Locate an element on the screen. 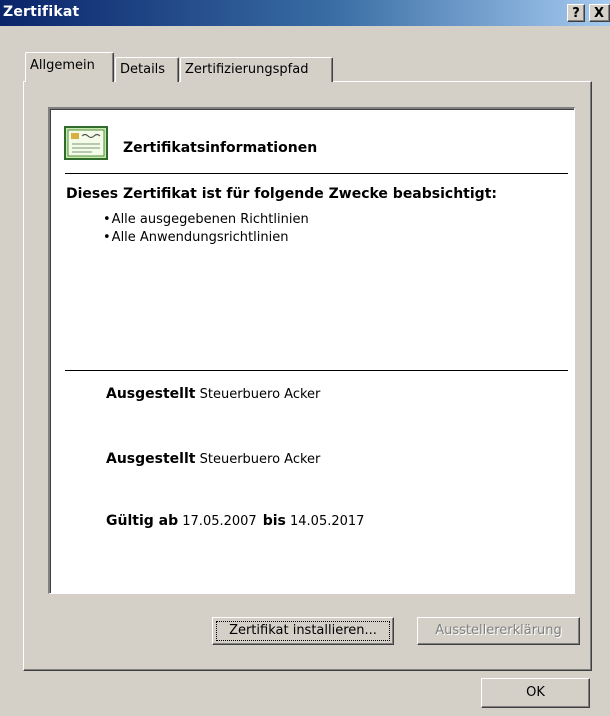  valid-from-label: Gültig ab is located at coordinates (142, 521).